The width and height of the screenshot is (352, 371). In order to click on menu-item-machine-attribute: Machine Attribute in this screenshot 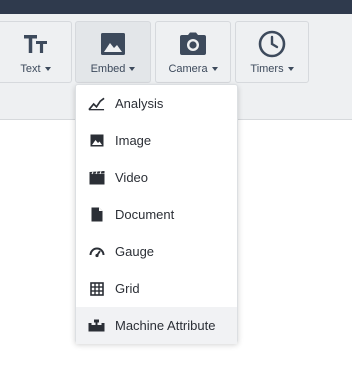, I will do `click(156, 325)`.